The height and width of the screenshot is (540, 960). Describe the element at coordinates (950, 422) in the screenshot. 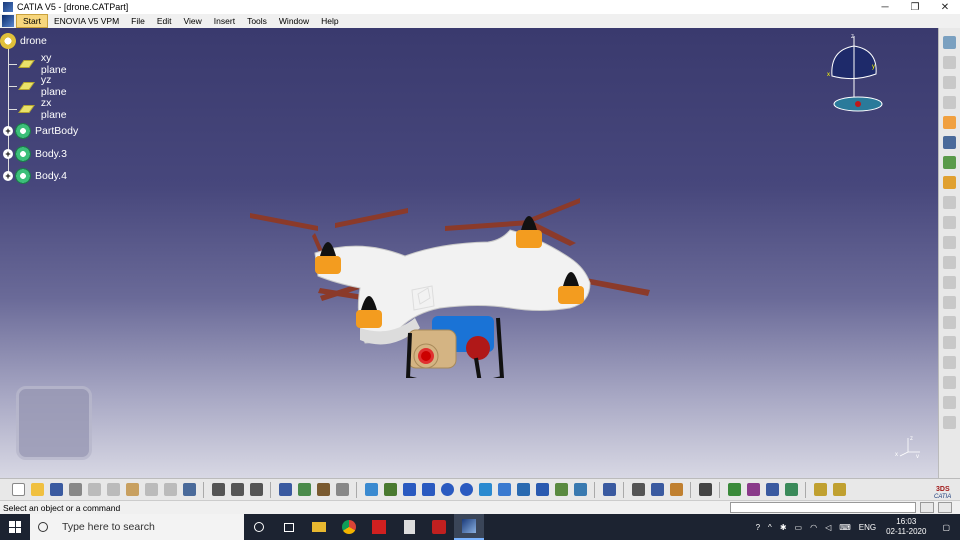

I see `measure-icon` at that location.